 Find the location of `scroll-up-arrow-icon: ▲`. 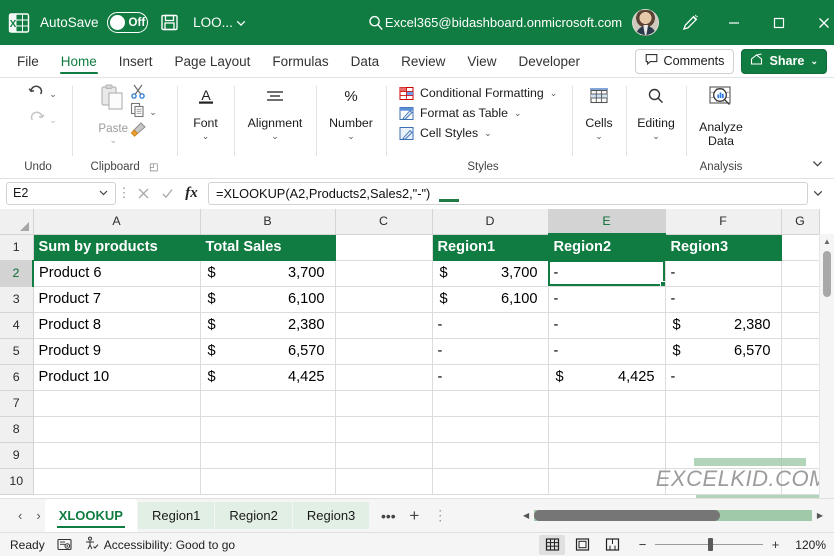

scroll-up-arrow-icon: ▲ is located at coordinates (827, 241).